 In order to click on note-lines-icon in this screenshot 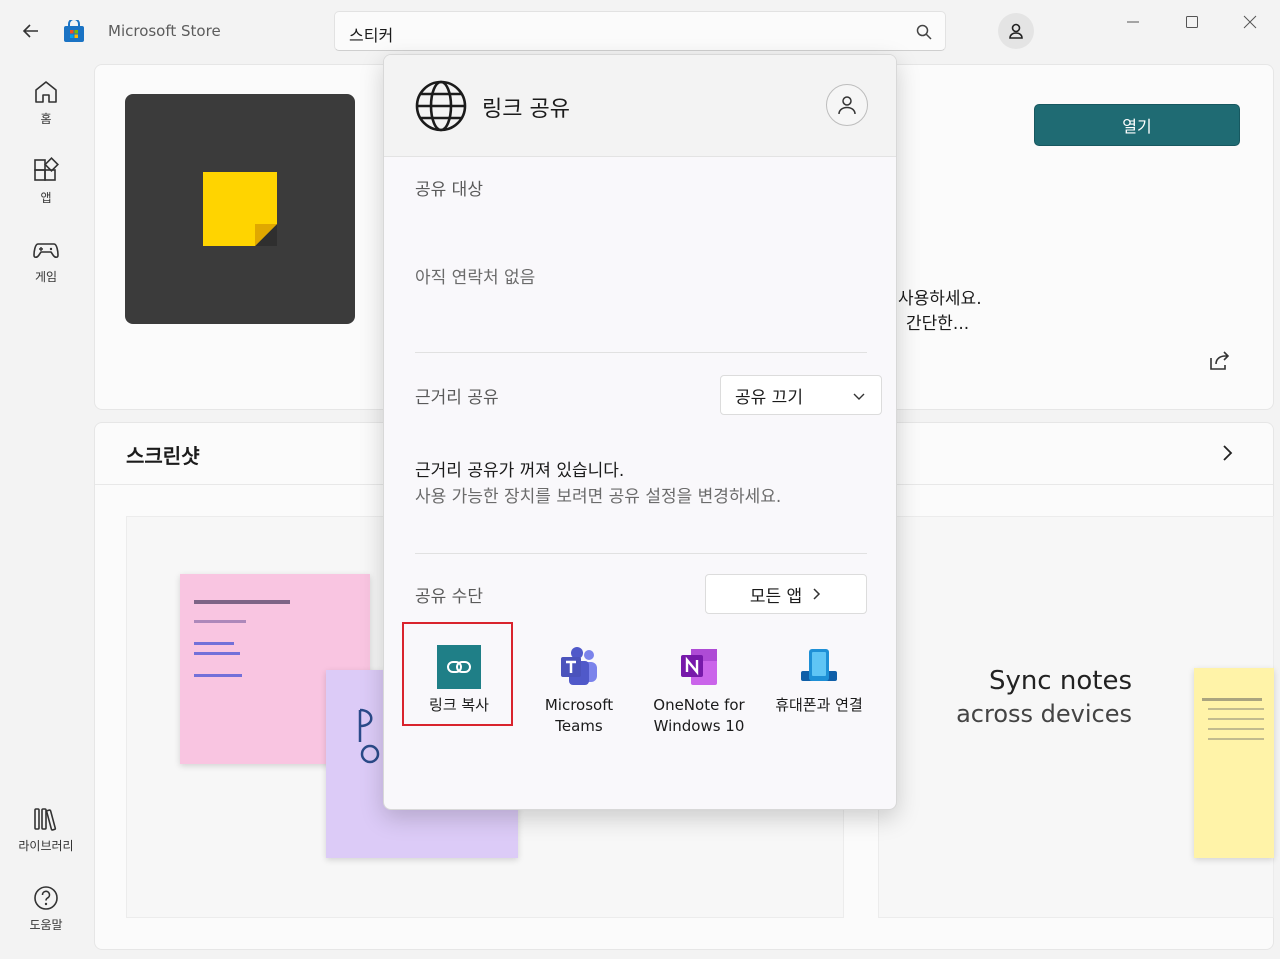, I will do `click(1233, 719)`.